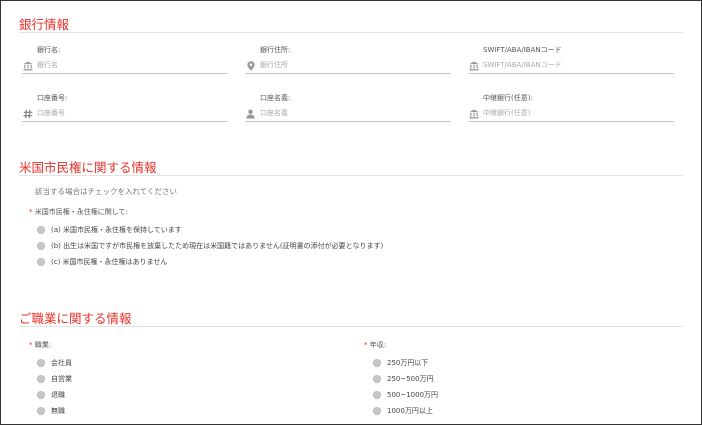  What do you see at coordinates (49, 50) in the screenshot?
I see `bank-name-label: 銀行名:` at bounding box center [49, 50].